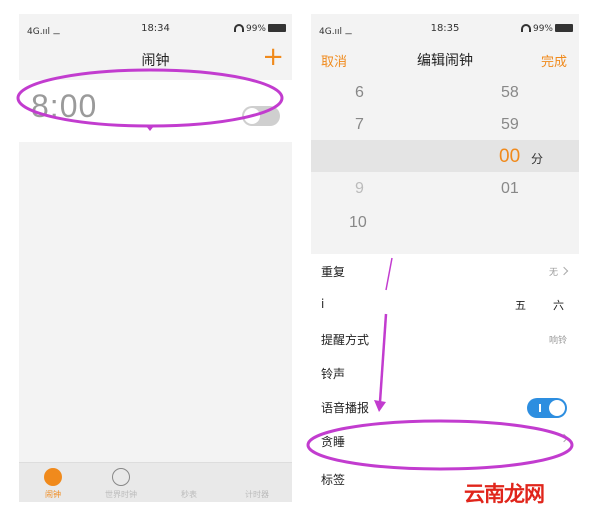  Describe the element at coordinates (53, 494) in the screenshot. I see `tab-label: 闹钟` at that location.